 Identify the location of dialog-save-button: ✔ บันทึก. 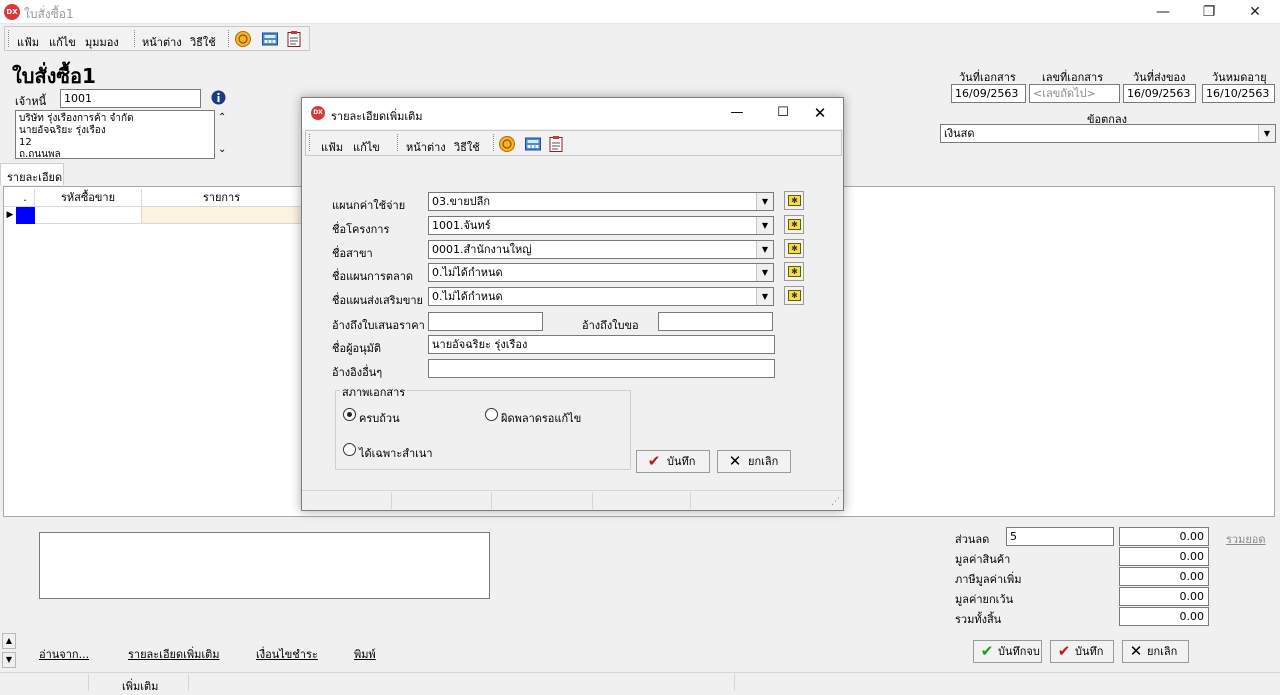
(673, 461).